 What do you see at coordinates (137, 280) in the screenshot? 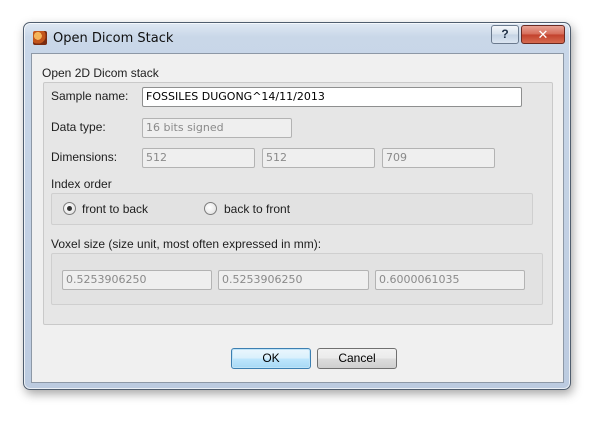
I see `voxel-x-field: 0.5253906250` at bounding box center [137, 280].